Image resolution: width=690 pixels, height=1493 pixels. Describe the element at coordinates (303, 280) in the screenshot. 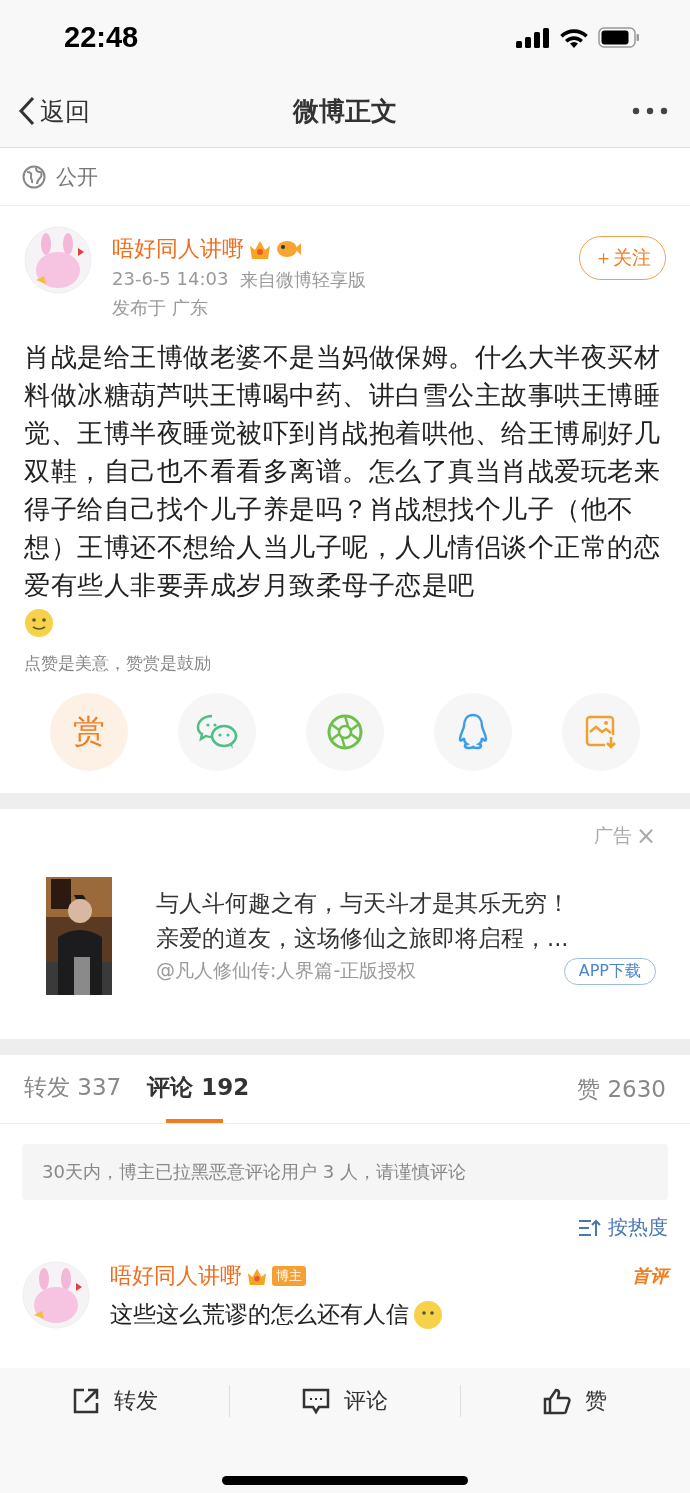

I see `post-source: 来自微博轻享版` at that location.